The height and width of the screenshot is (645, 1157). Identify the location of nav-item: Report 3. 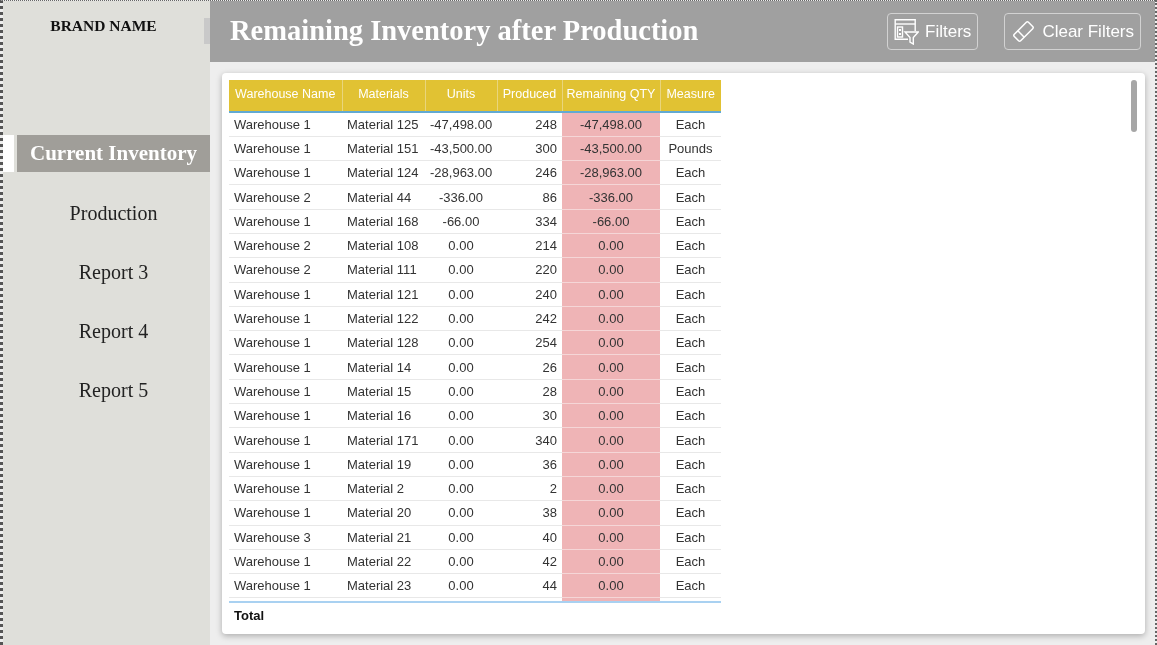
(106, 271).